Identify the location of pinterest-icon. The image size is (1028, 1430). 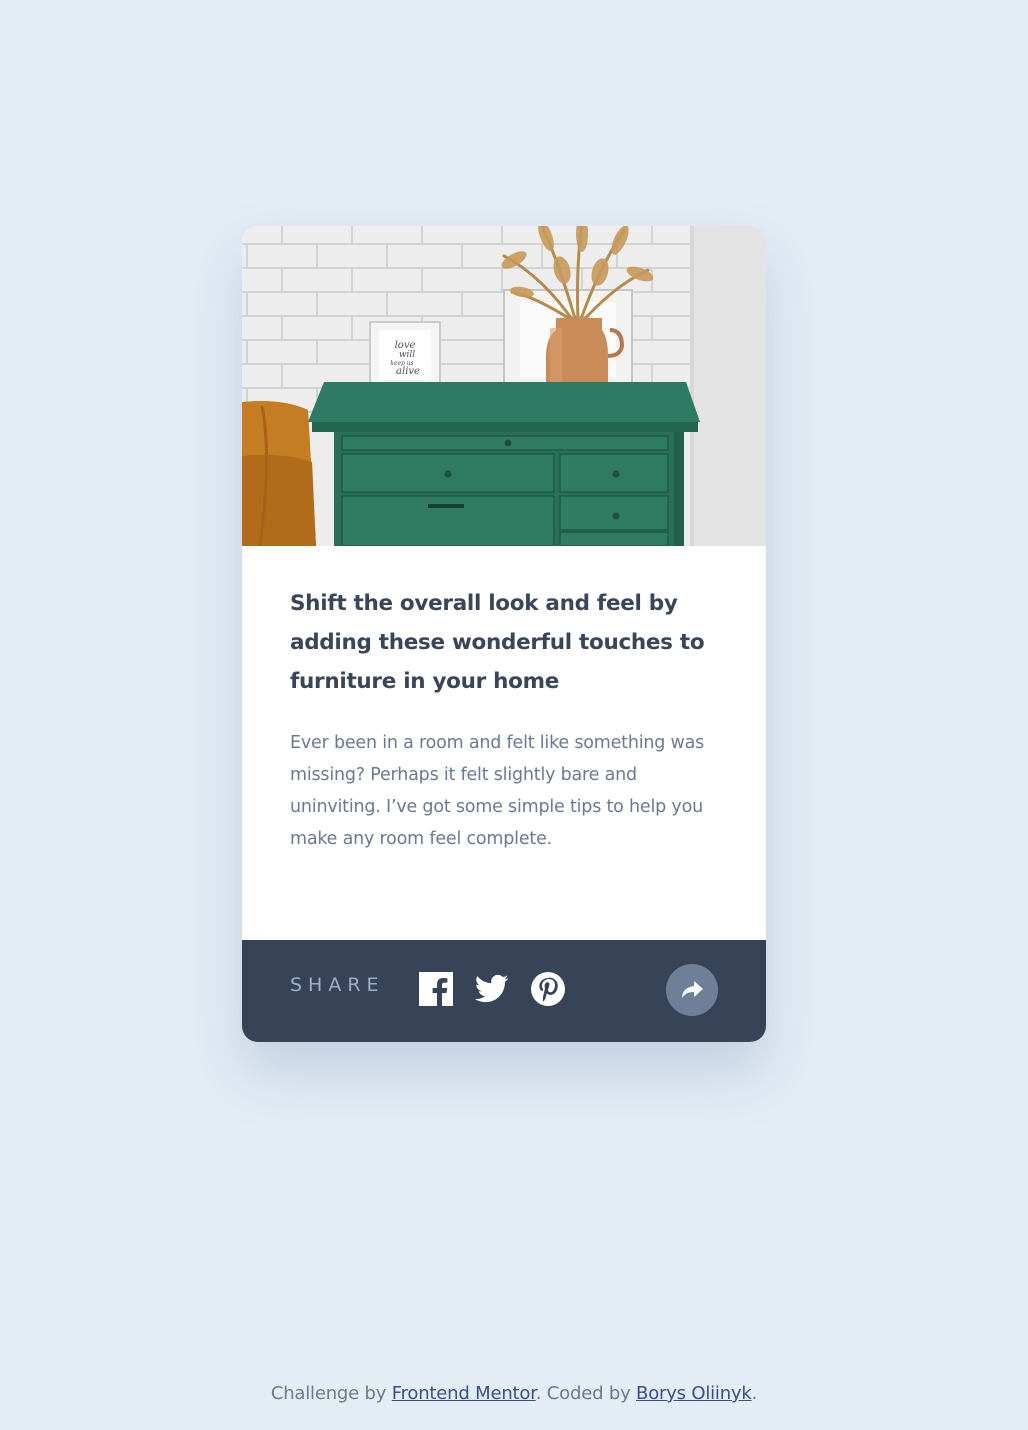
(548, 989).